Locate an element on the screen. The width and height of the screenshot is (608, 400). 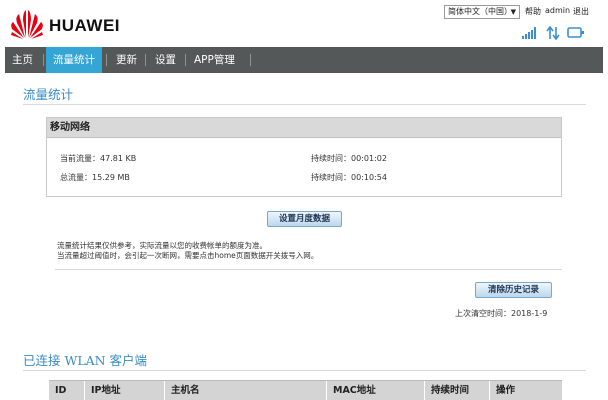
panel-title: 移动网络 is located at coordinates (304, 128).